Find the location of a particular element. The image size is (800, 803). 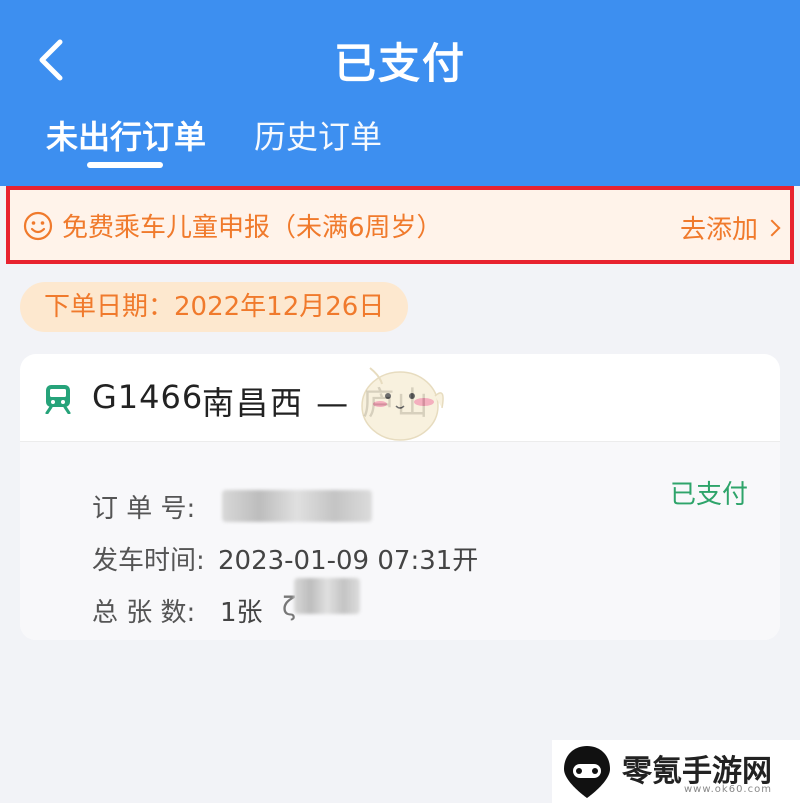

order-number-redacted is located at coordinates (297, 506).